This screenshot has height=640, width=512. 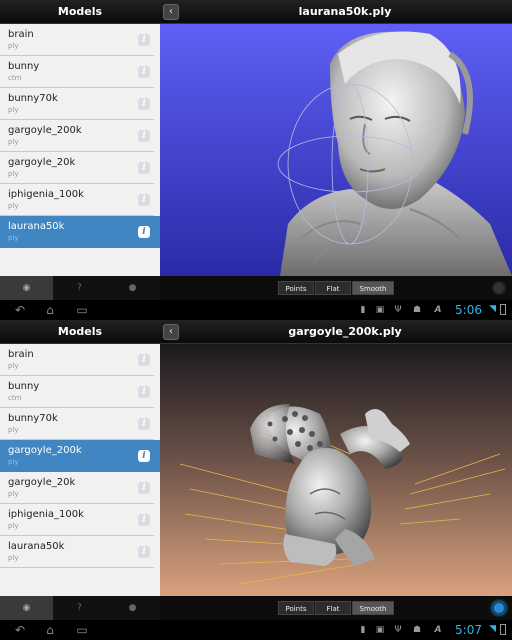 I want to click on model-name: gargoyle_20k, so click(x=42, y=162).